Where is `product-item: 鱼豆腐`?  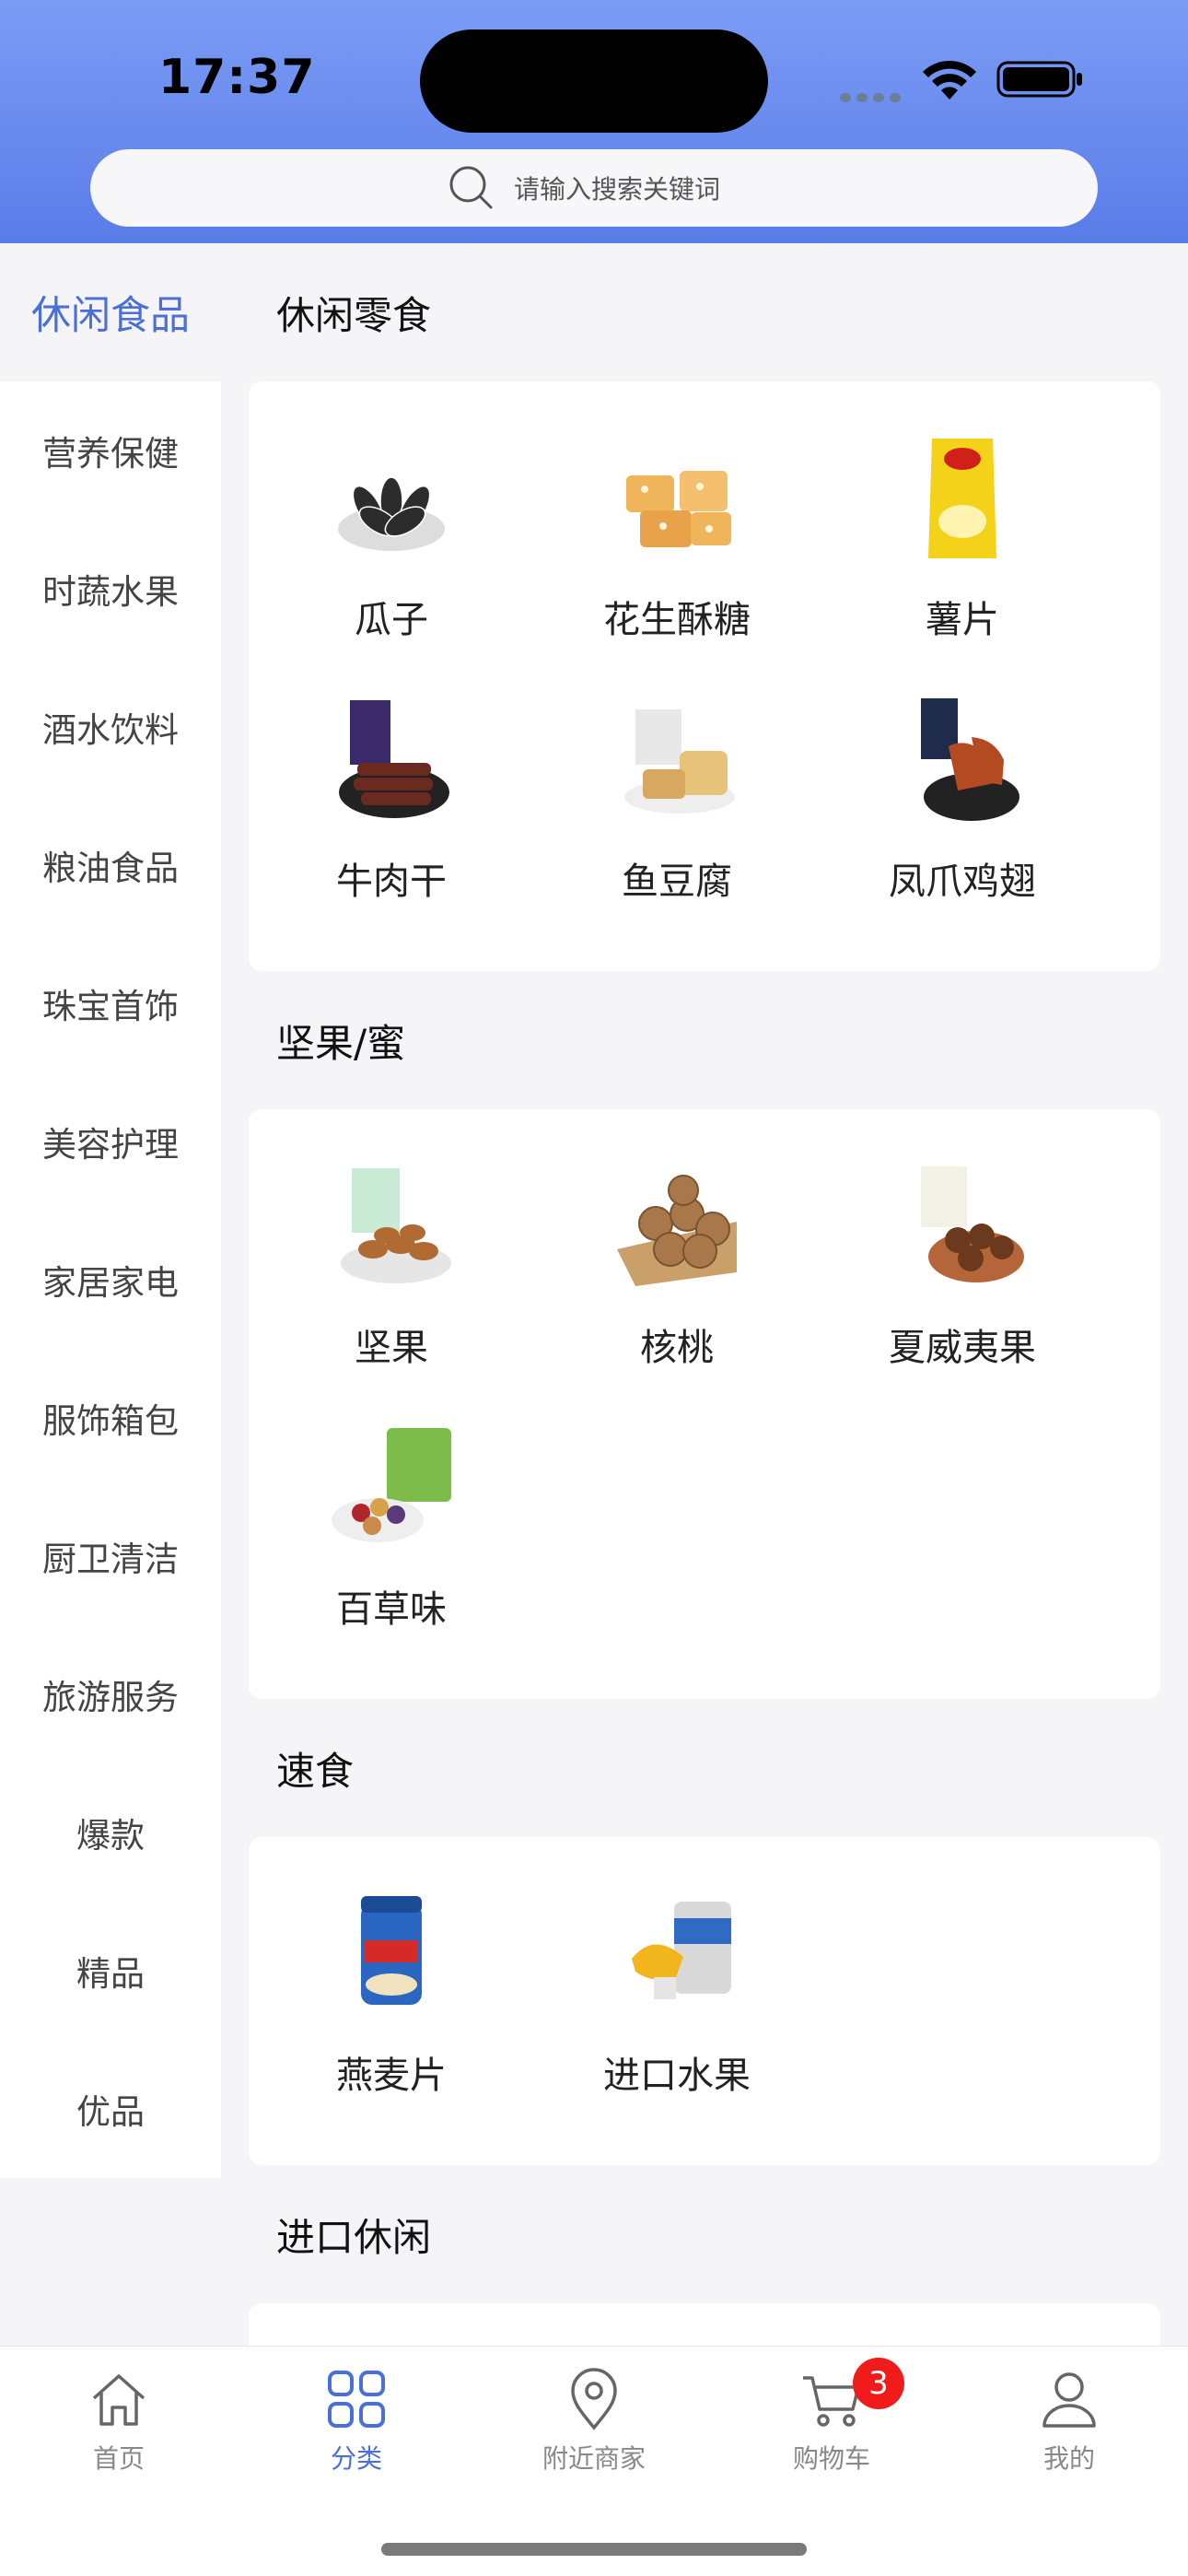
product-item: 鱼豆腐 is located at coordinates (677, 812).